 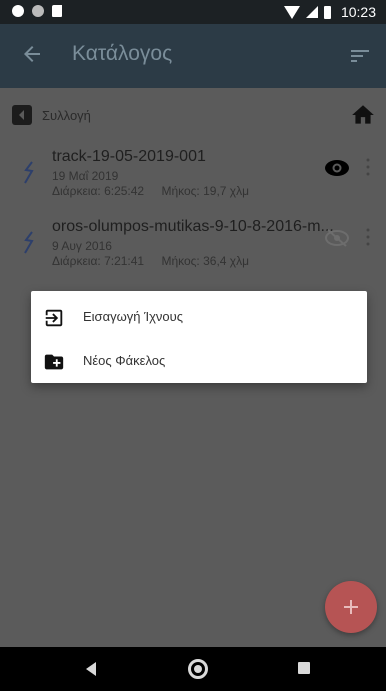 I want to click on nav-recents-icon, so click(x=304, y=668).